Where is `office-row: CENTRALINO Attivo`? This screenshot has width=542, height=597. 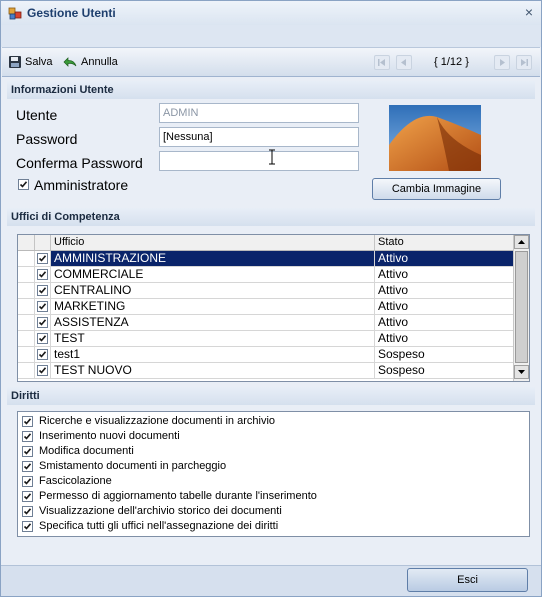
office-row: CENTRALINO Attivo is located at coordinates (266, 291).